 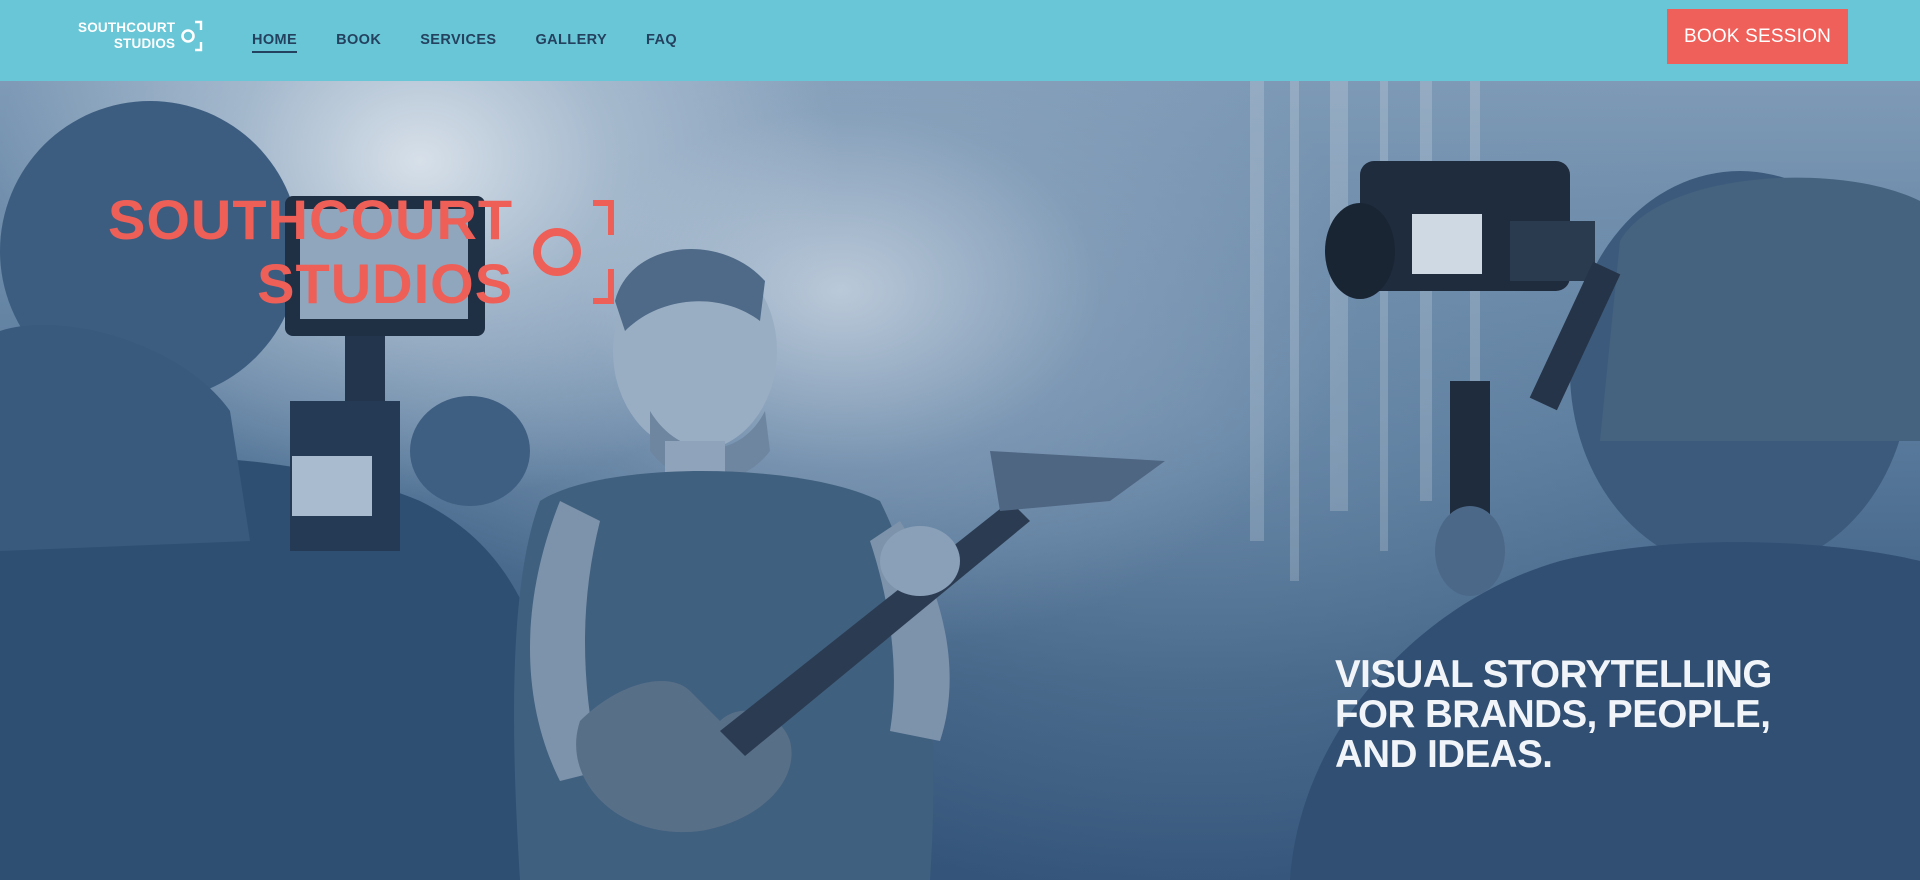 I want to click on tagline-line-1: VISUAL STORYTELLING, so click(x=1553, y=674).